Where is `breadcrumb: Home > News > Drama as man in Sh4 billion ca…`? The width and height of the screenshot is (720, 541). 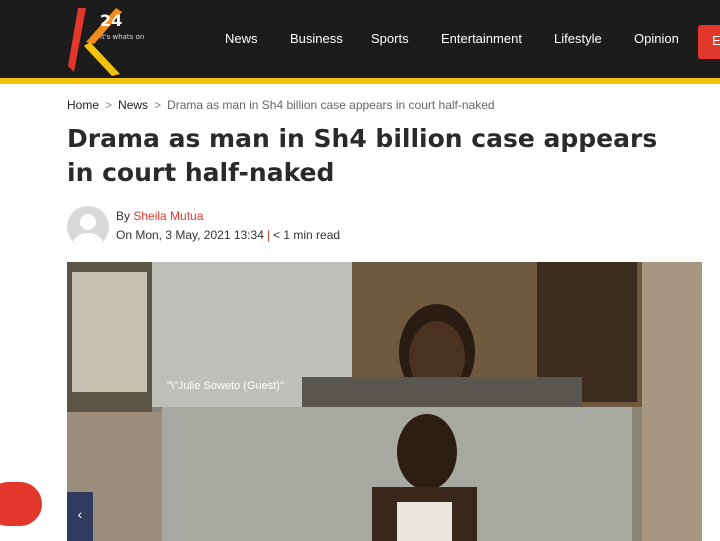
breadcrumb: Home > News > Drama as man in Sh4 billion ca… is located at coordinates (281, 105).